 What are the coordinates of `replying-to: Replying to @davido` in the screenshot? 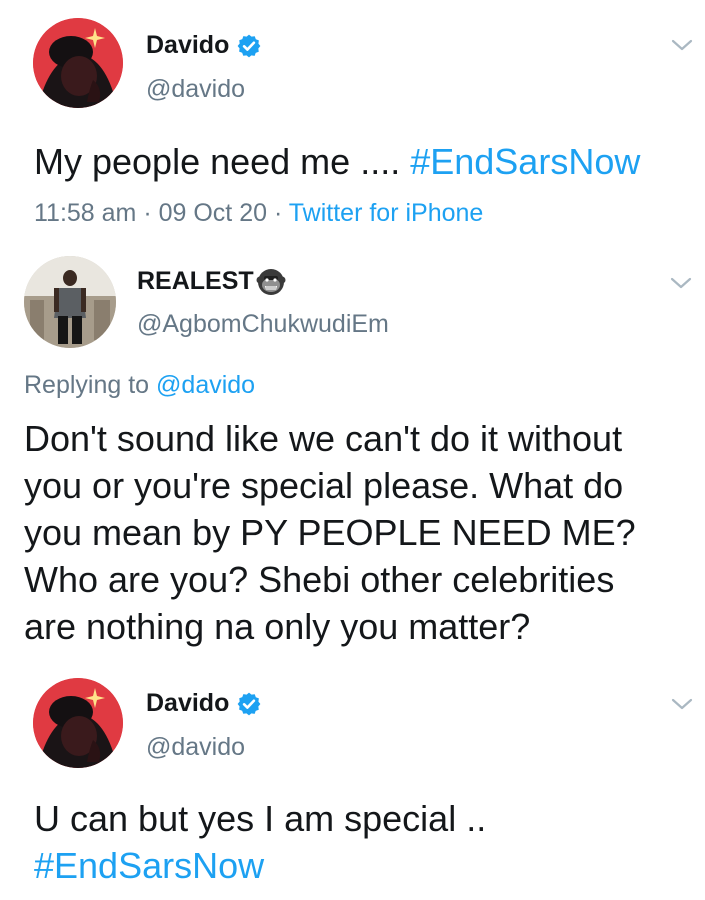 It's located at (139, 385).